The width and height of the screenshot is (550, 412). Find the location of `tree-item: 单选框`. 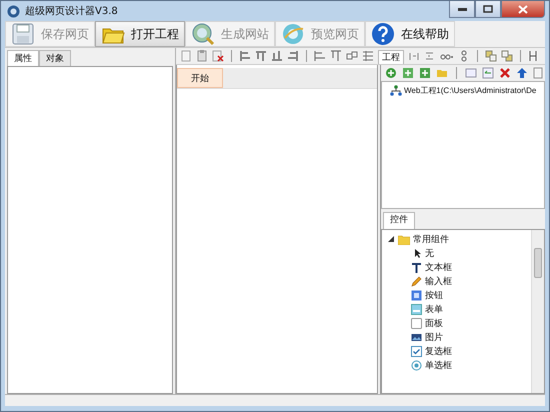

tree-item: 单选框 is located at coordinates (459, 365).